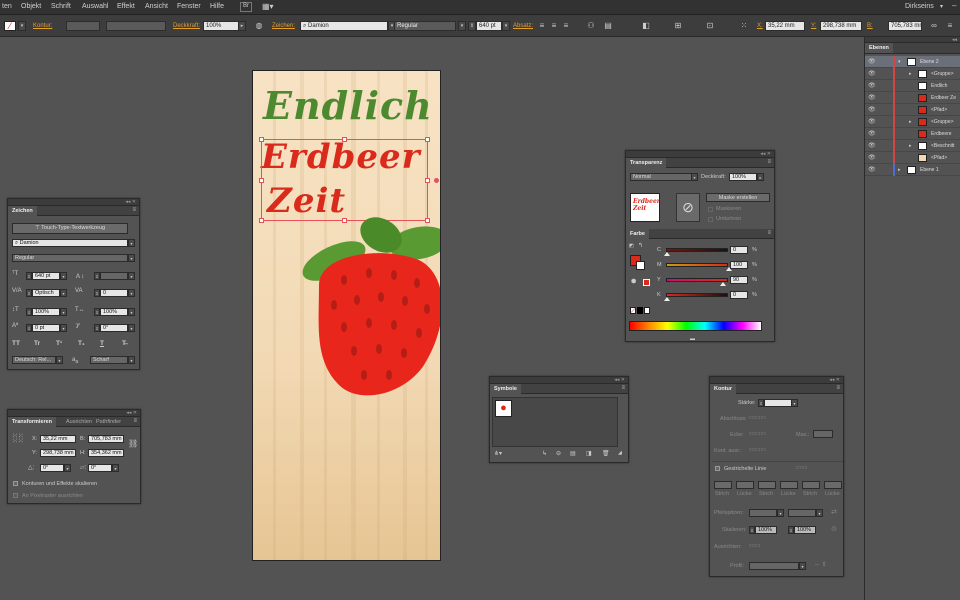  I want to click on scale-strokes-checkbox, so click(15, 483).